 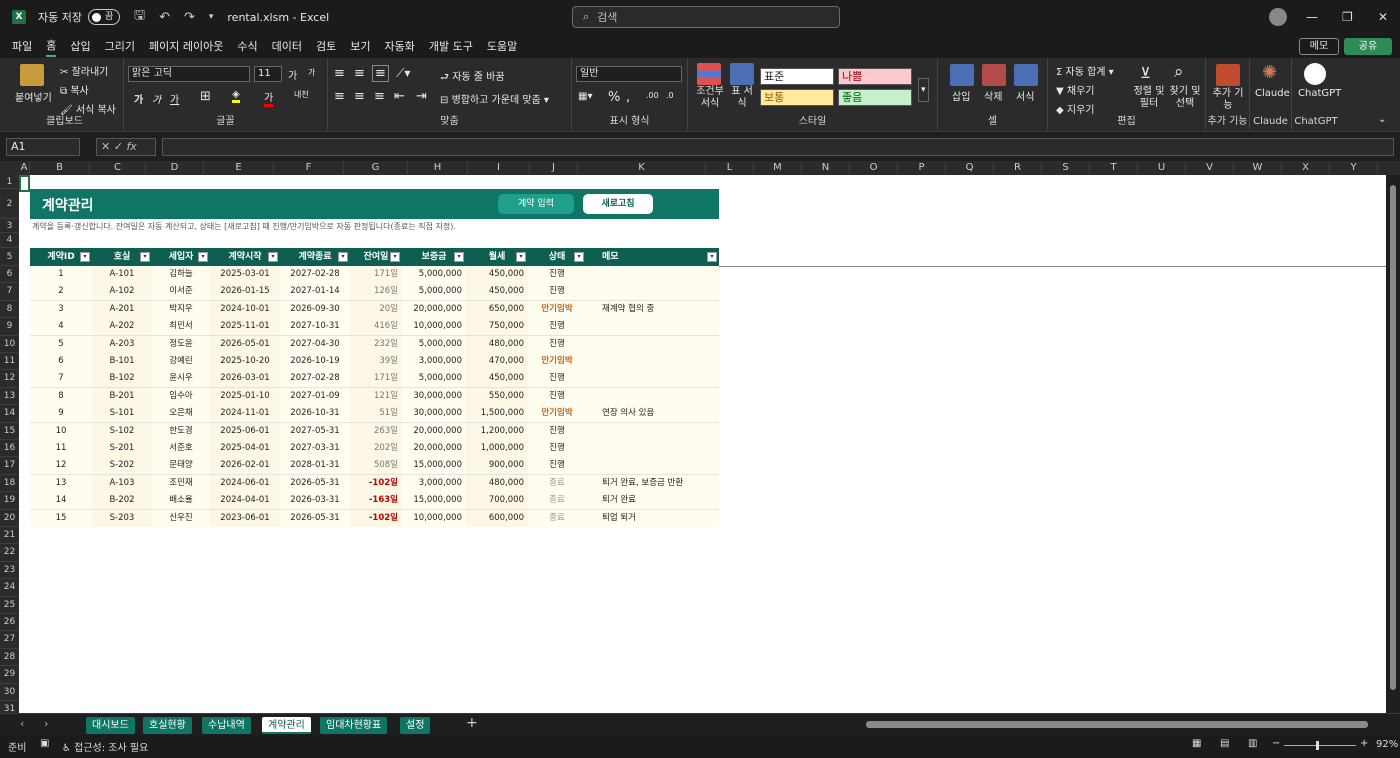 What do you see at coordinates (438, 168) in the screenshot?
I see `column-header-h: H` at bounding box center [438, 168].